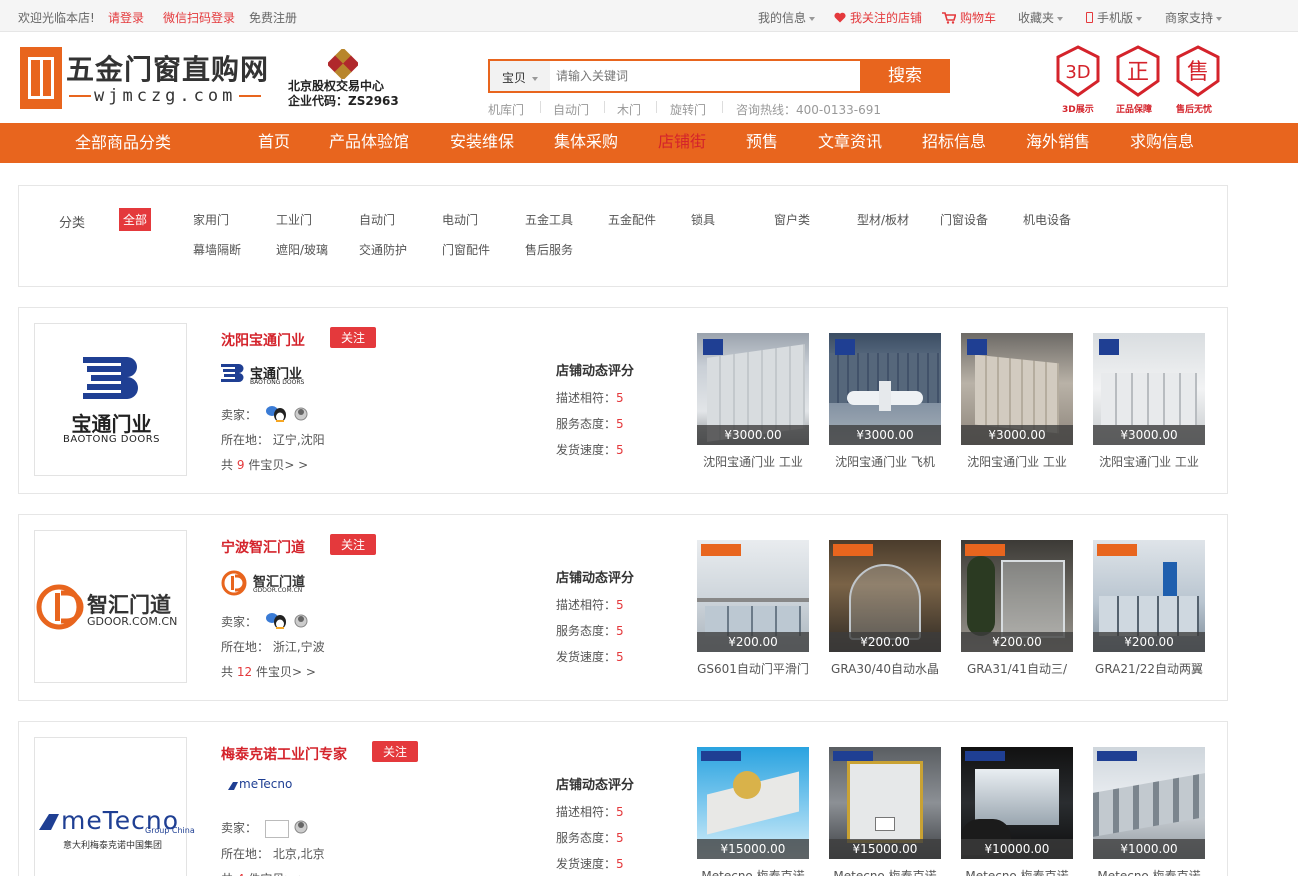  I want to click on filter-cat: 交通防护, so click(383, 249).